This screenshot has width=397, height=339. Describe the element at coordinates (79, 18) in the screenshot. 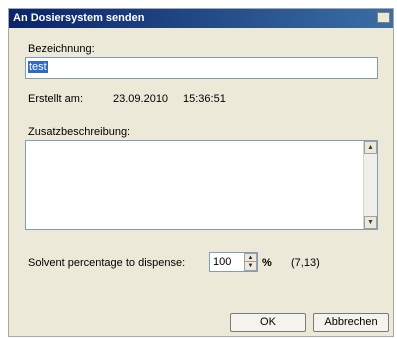

I see `window-title: An Dosiersystem senden` at that location.